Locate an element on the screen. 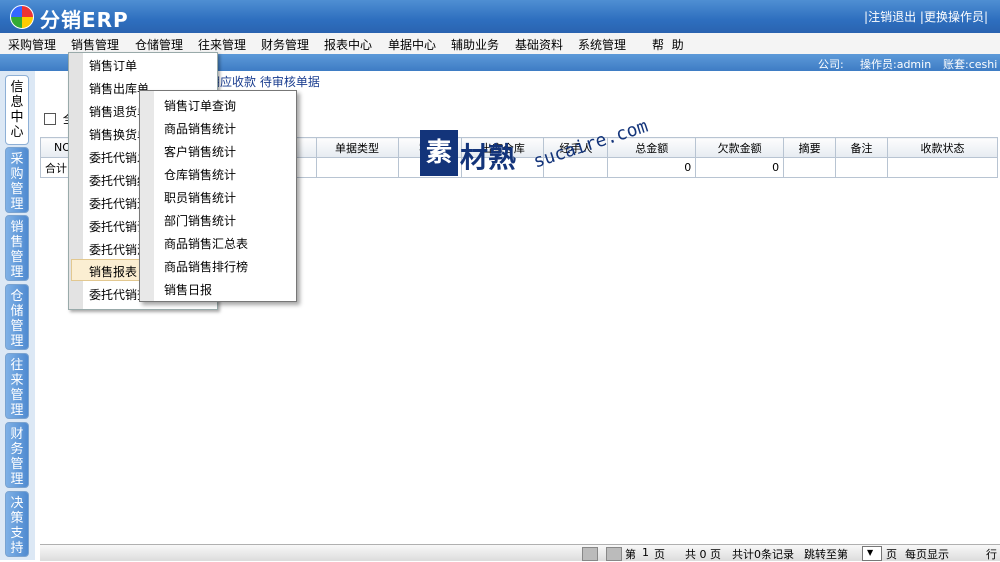 The width and height of the screenshot is (1000, 562). account-label: 账套:ceshi is located at coordinates (970, 64).